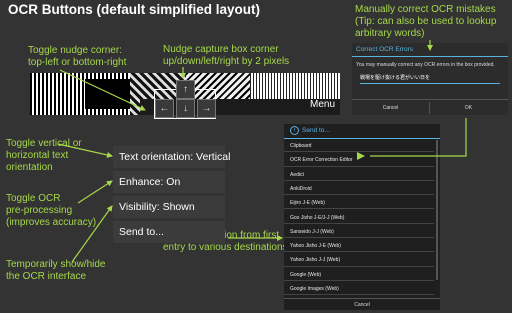  I want to click on note-line: (Tip: can also be used to lookup, so click(426, 21).